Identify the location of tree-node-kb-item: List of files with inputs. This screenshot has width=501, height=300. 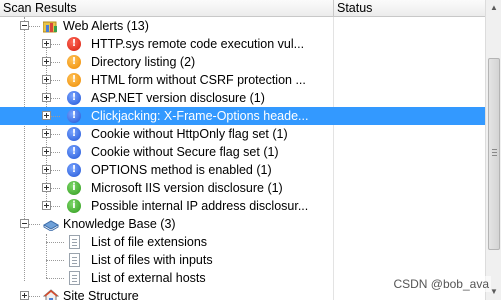
(242, 260).